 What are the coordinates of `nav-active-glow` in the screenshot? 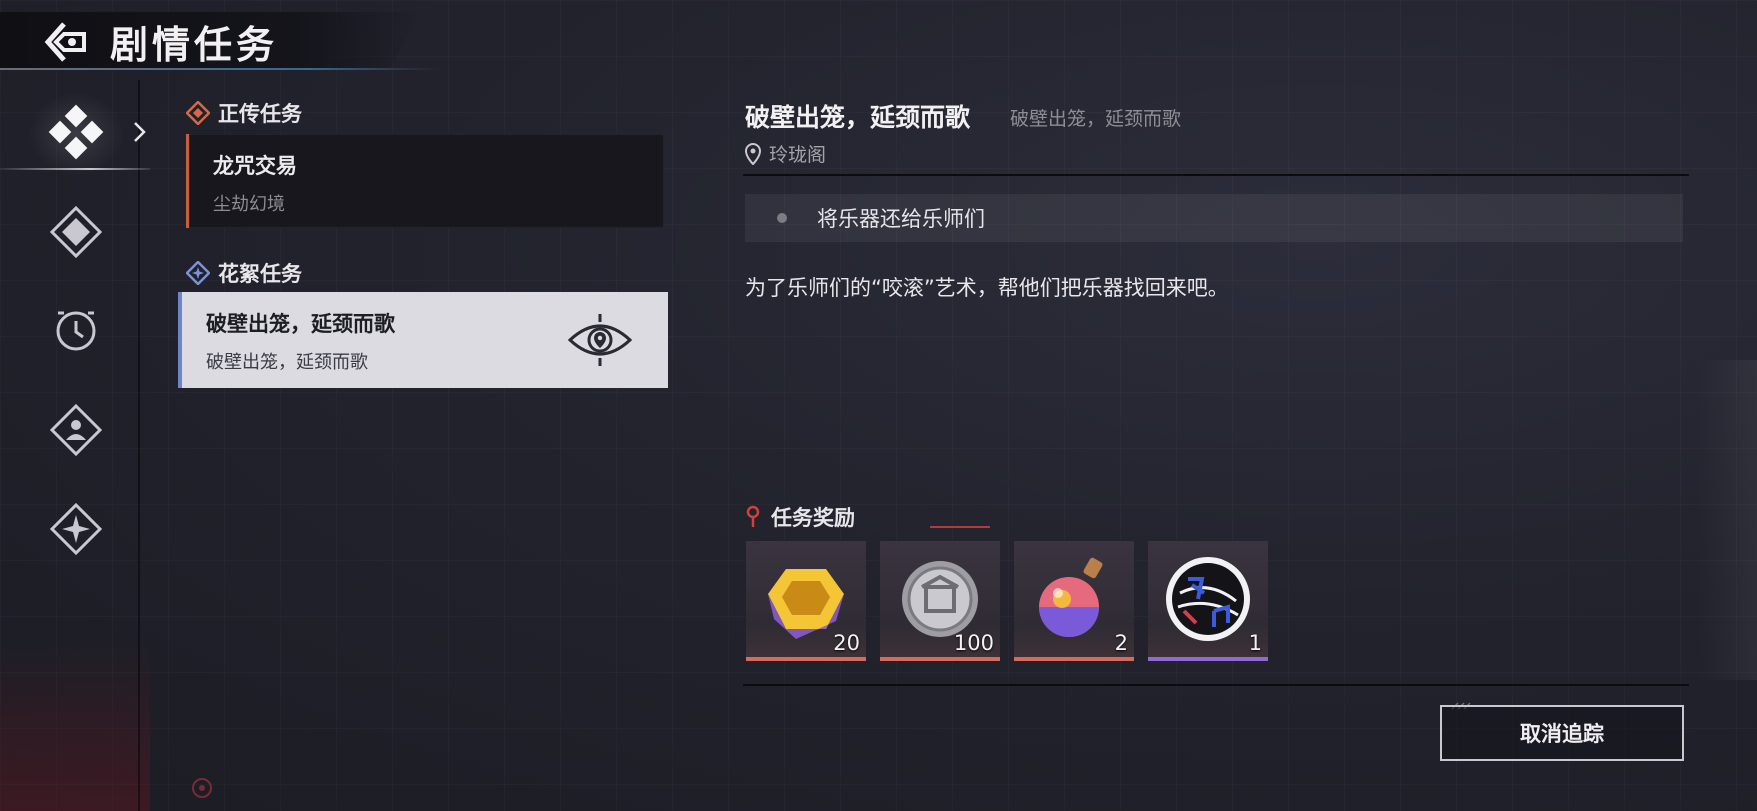 It's located at (76, 134).